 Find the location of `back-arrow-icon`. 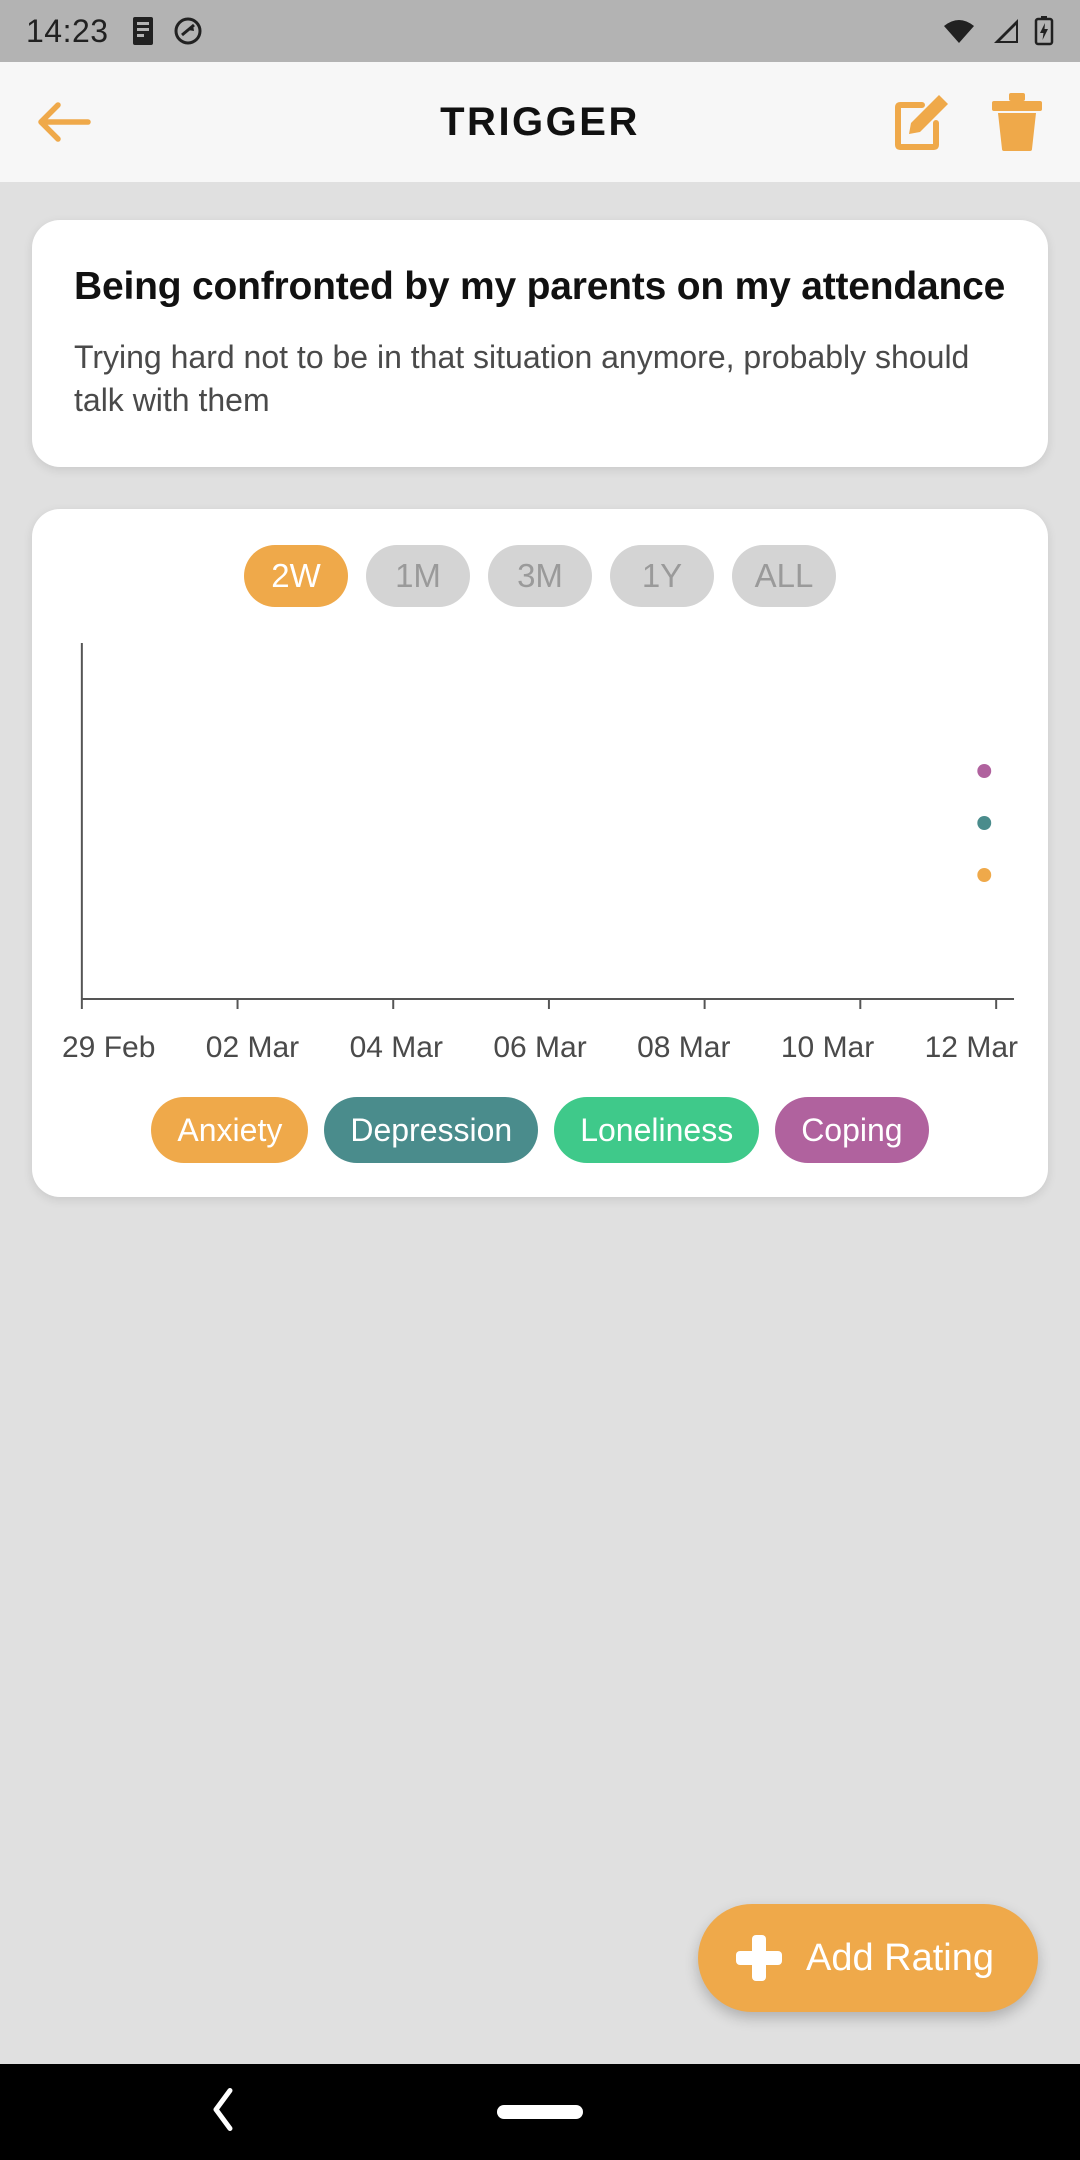

back-arrow-icon is located at coordinates (64, 122).